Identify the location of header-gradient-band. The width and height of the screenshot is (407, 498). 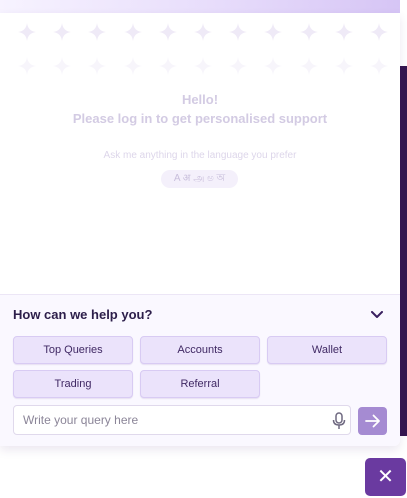
(200, 6).